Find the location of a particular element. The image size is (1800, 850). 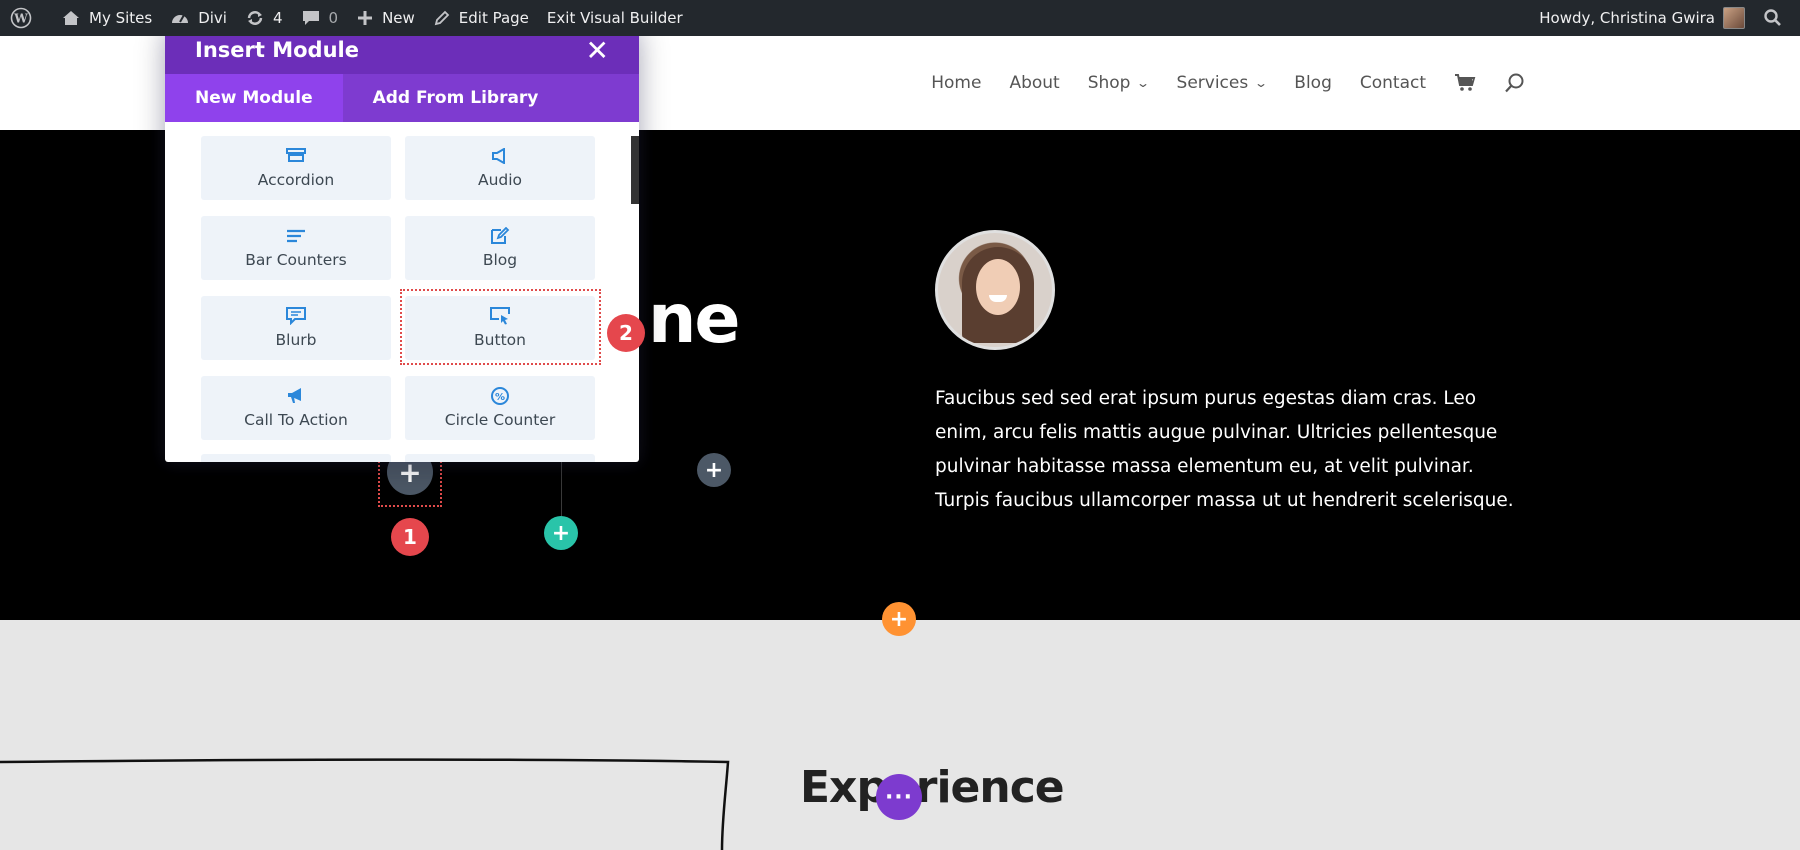

nav-item-services: Services ⌄ is located at coordinates (1222, 83).